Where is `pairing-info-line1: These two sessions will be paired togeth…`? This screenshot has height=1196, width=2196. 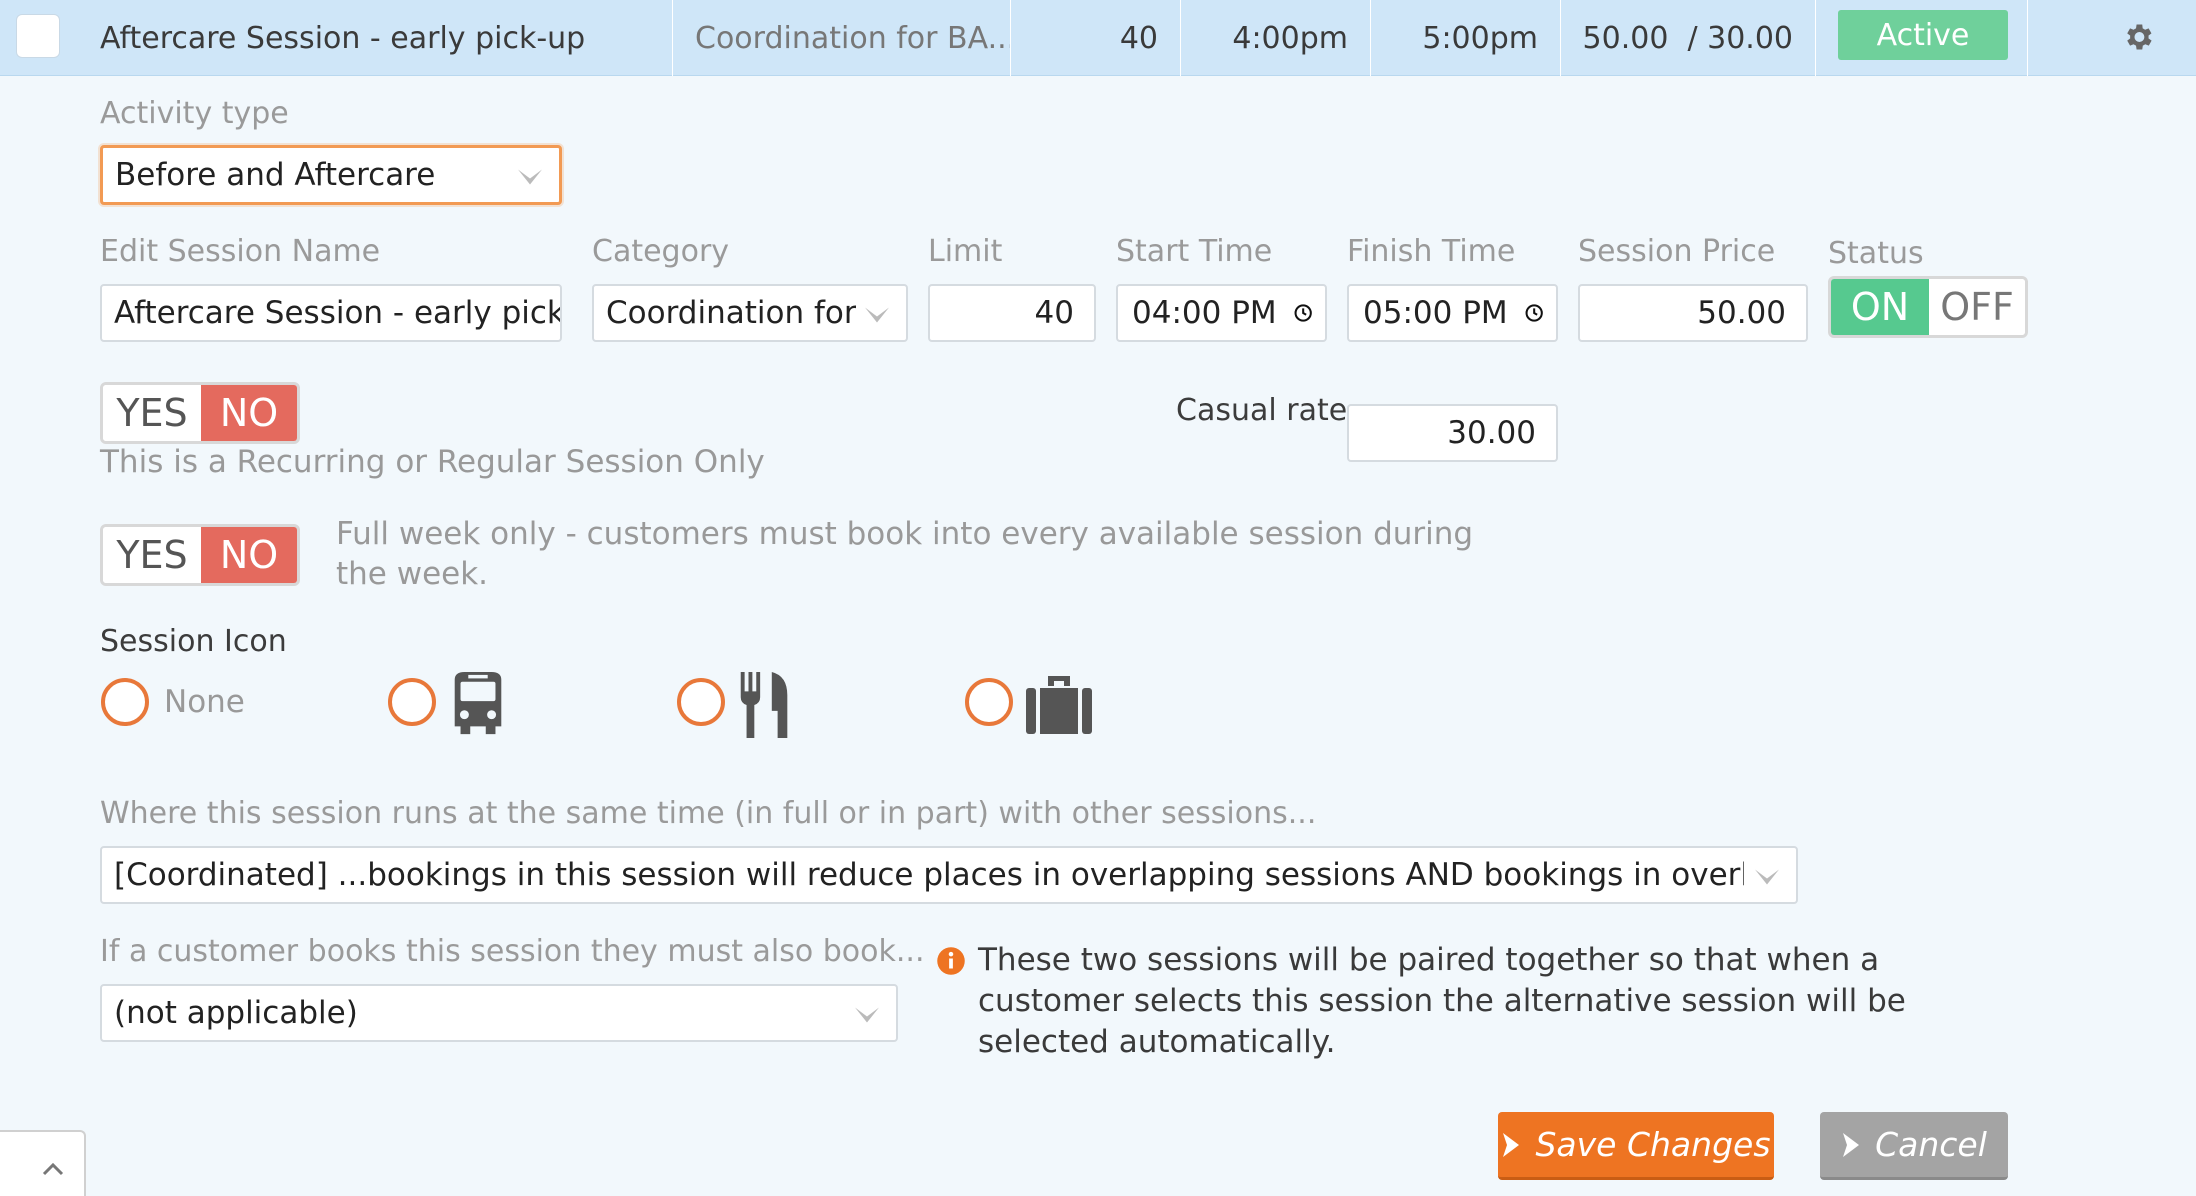 pairing-info-line1: These two sessions will be paired togeth… is located at coordinates (1429, 960).